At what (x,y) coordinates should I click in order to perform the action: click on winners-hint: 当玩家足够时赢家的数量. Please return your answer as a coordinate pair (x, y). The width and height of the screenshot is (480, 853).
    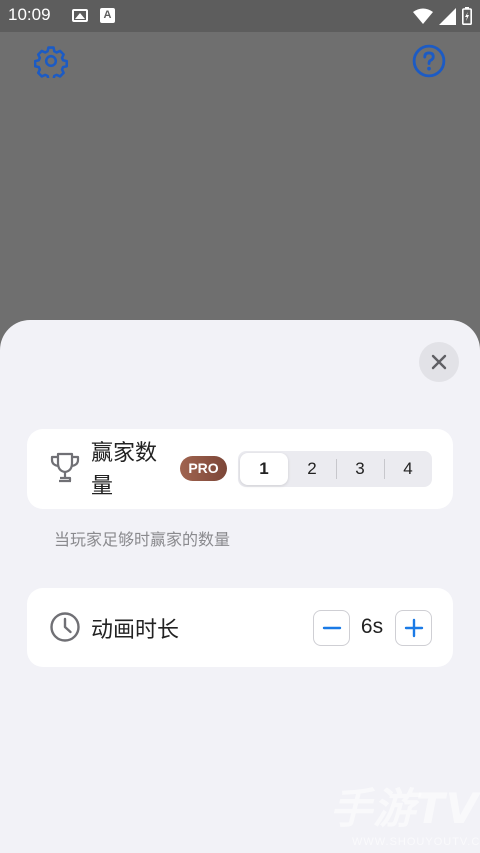
    Looking at the image, I should click on (142, 539).